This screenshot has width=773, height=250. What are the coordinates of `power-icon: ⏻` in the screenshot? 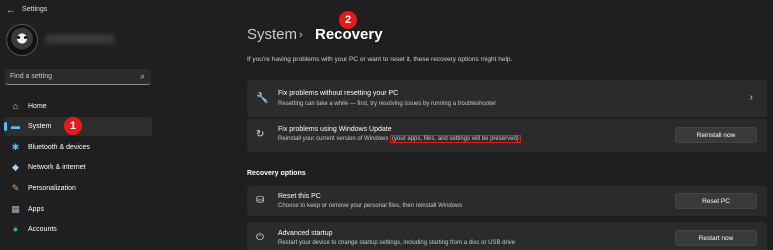 It's located at (260, 237).